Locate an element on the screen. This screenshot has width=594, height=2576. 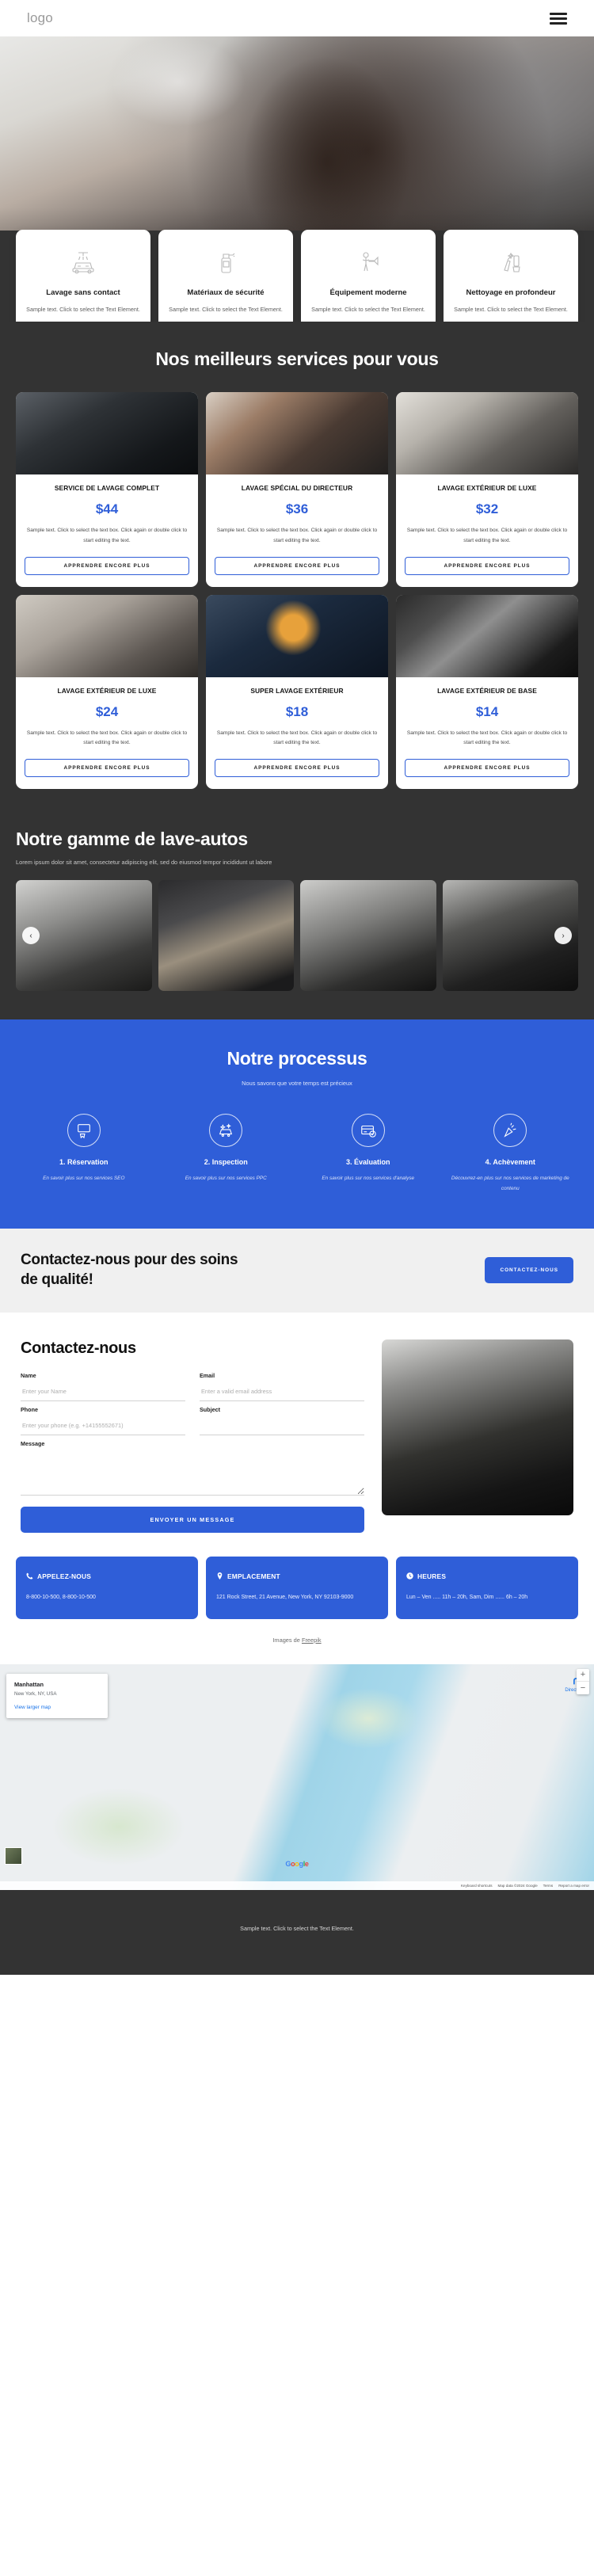
credit-link: Freepik is located at coordinates (312, 1640).